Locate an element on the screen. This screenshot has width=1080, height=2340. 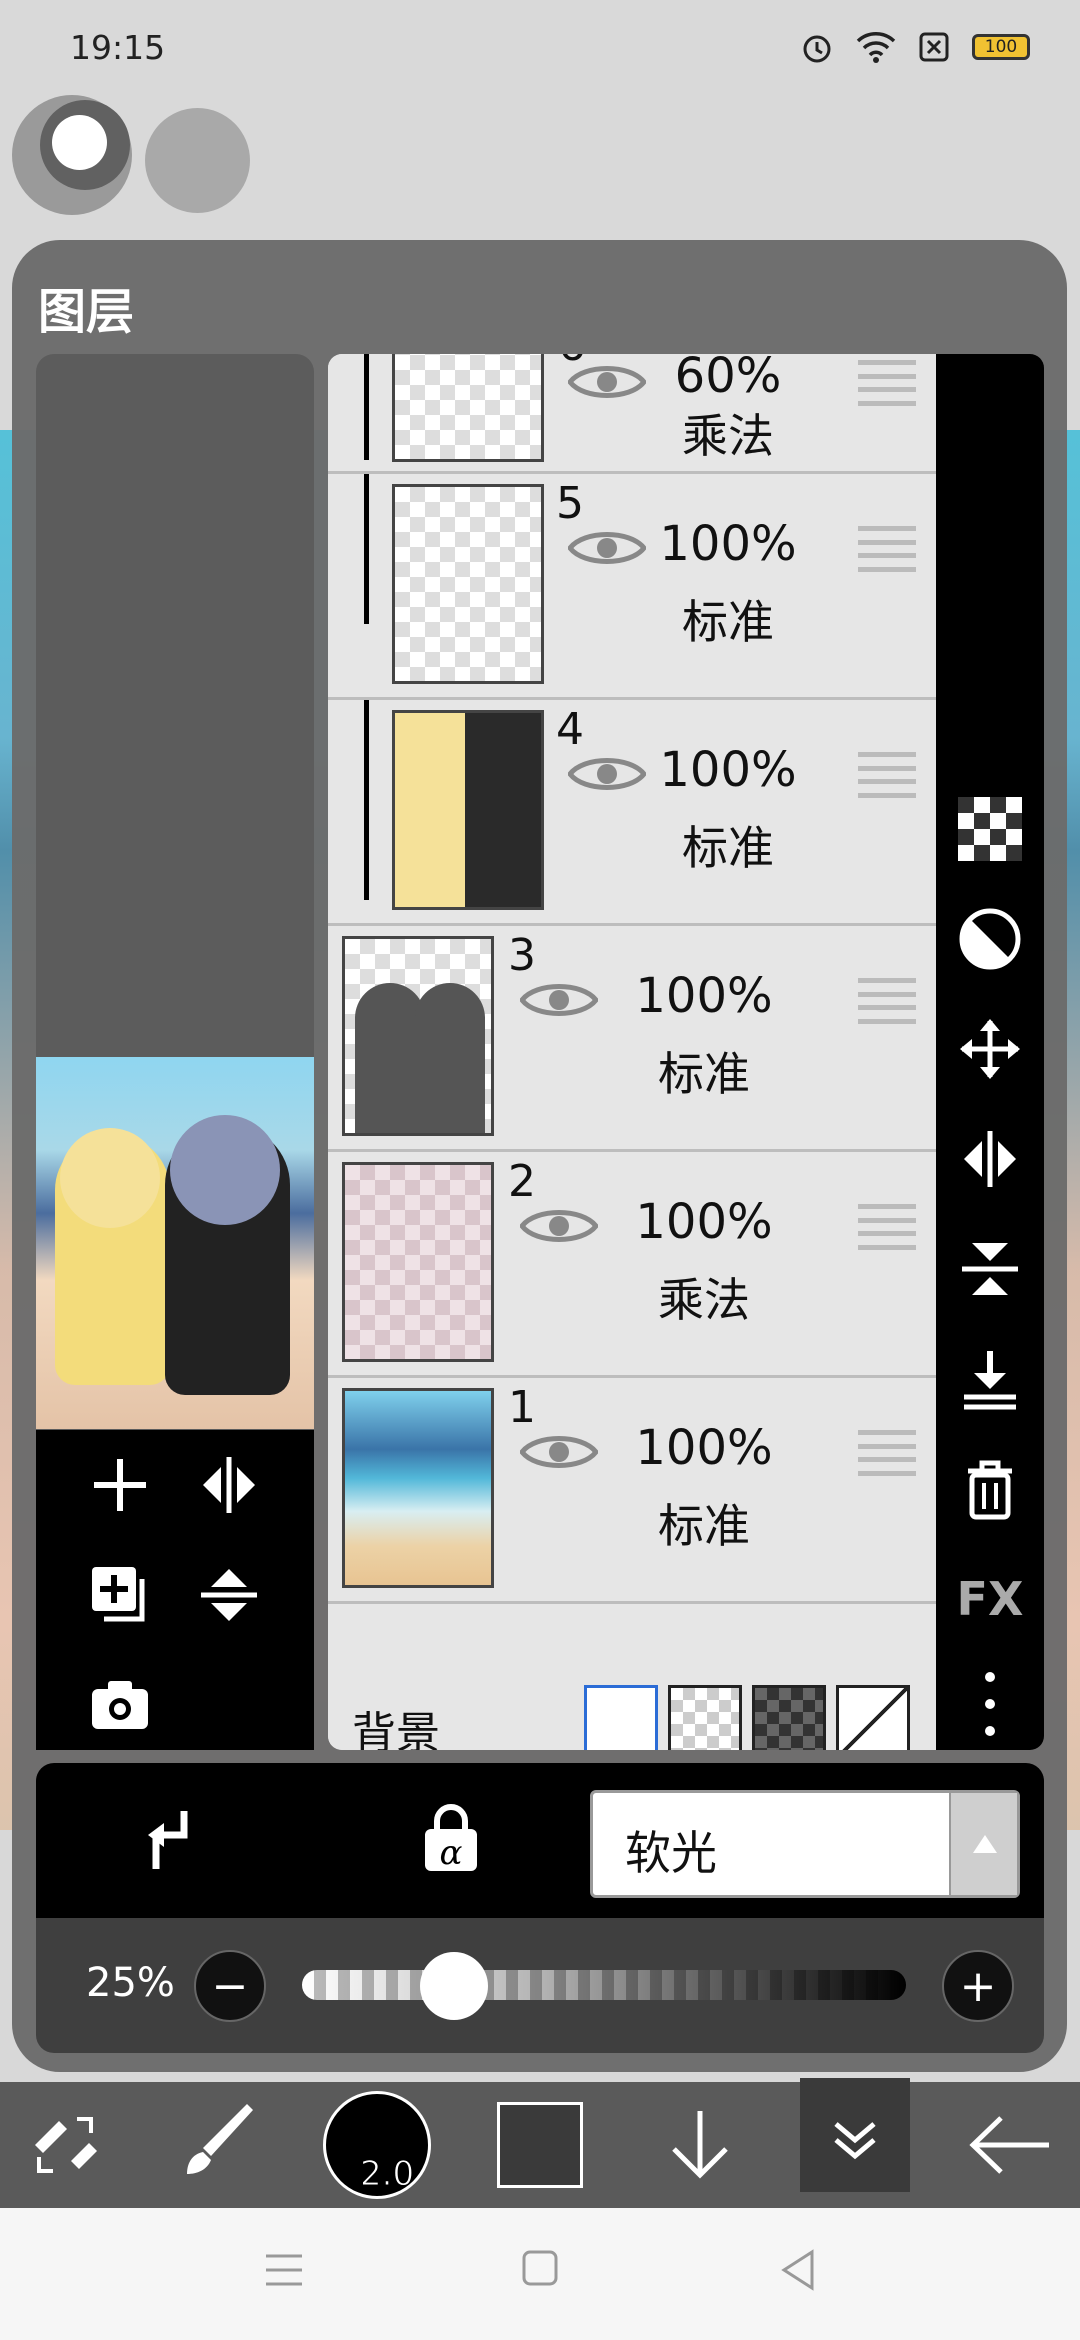
svg-text: α is located at coordinates (451, 1853).